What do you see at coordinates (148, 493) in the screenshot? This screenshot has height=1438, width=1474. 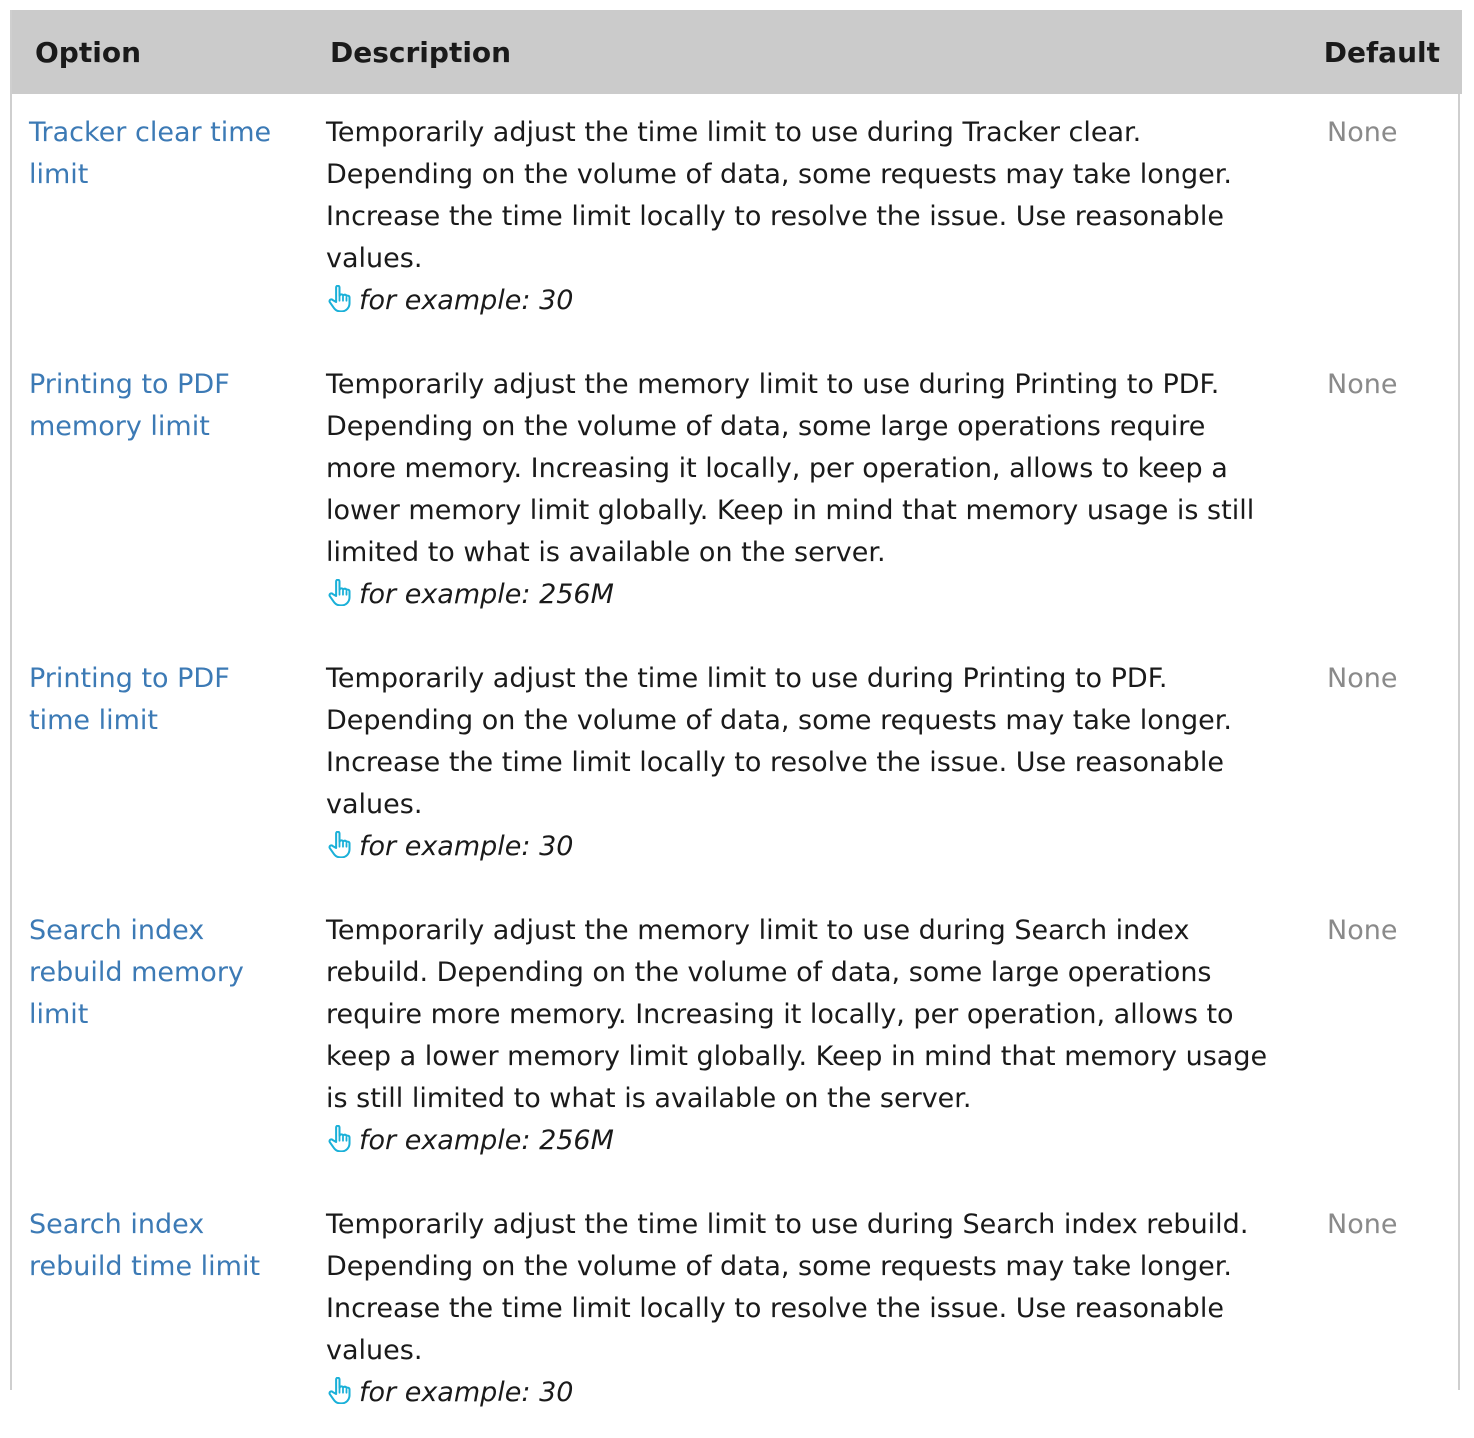 I see `option-cell: Printing to PDF memory limit` at bounding box center [148, 493].